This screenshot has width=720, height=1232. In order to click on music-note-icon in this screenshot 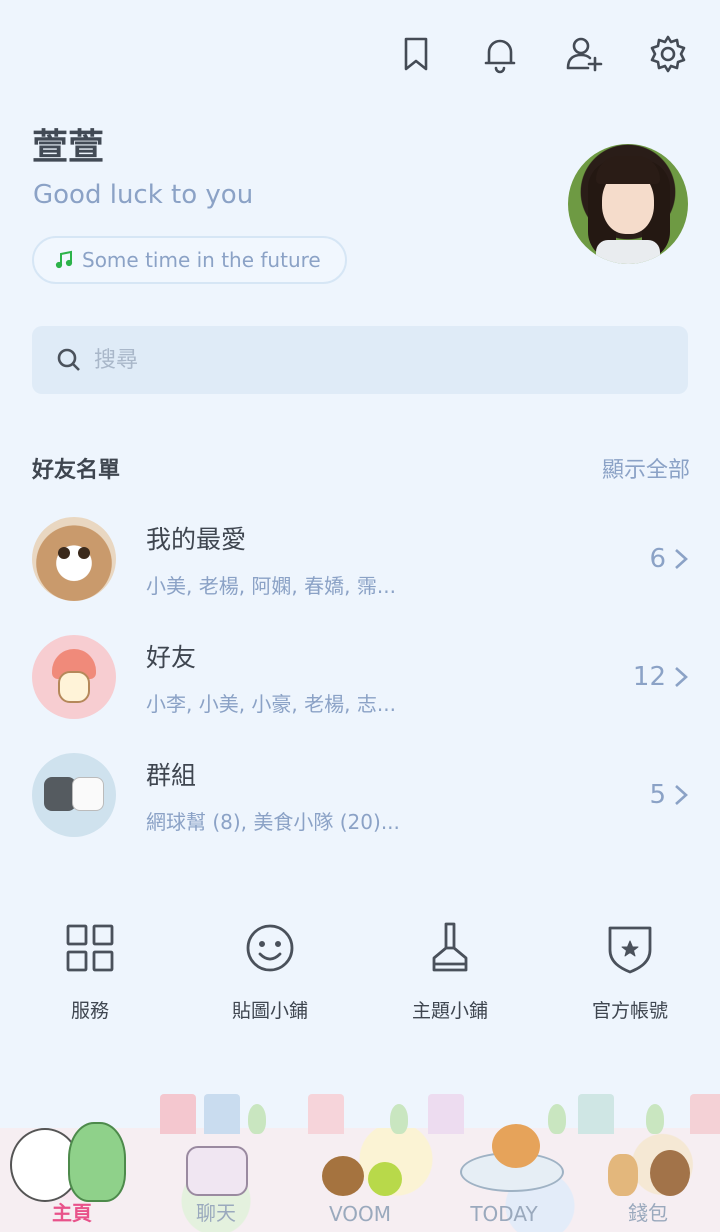, I will do `click(64, 259)`.